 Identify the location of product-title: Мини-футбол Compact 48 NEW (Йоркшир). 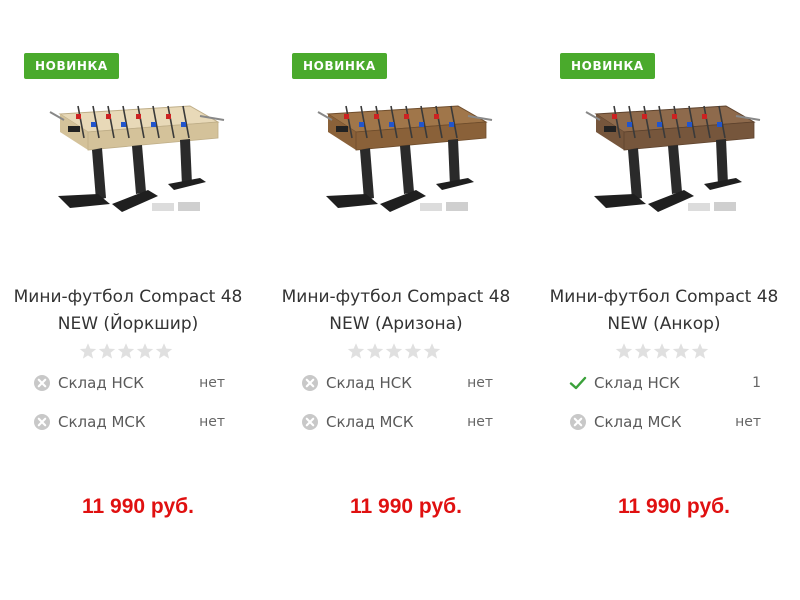
(128, 311).